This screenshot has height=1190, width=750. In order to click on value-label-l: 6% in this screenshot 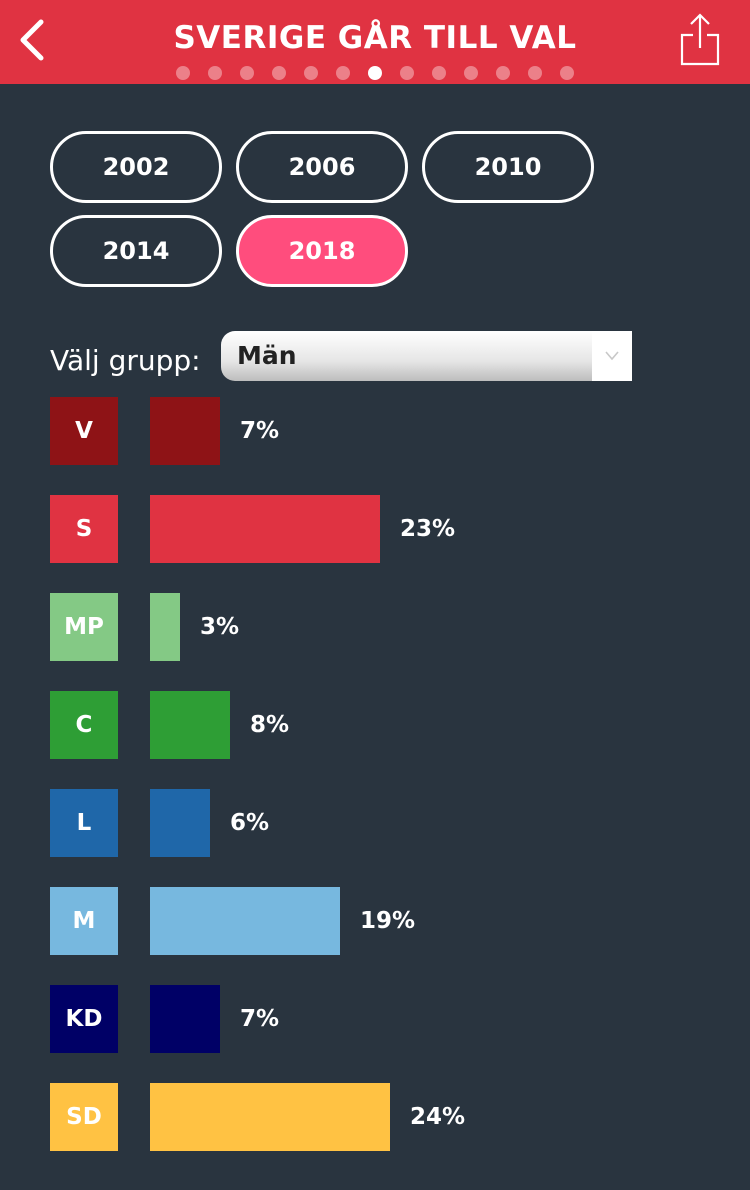, I will do `click(250, 823)`.